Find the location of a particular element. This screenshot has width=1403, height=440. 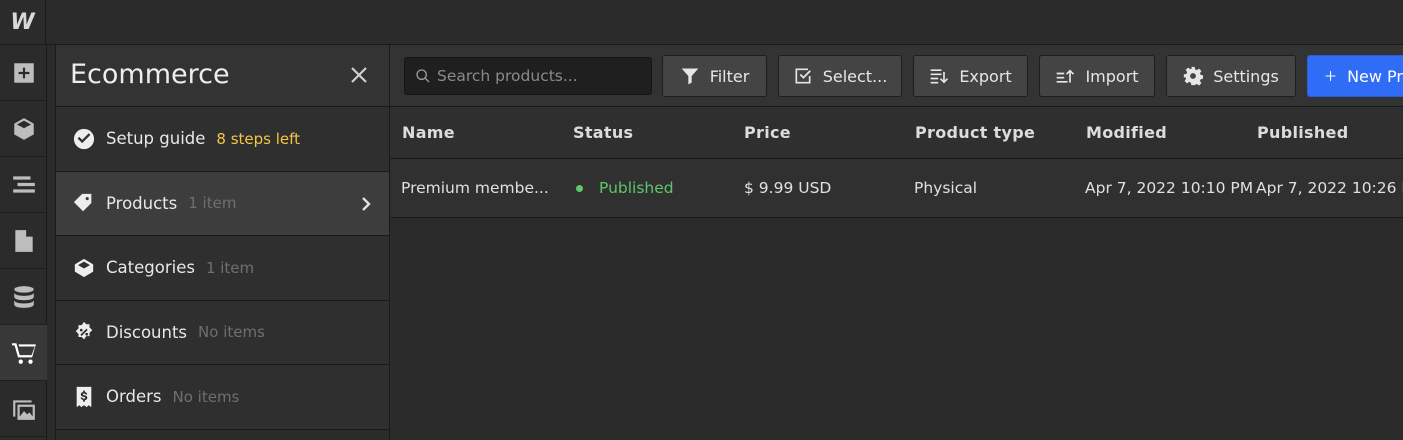

box-icon is located at coordinates (84, 268).